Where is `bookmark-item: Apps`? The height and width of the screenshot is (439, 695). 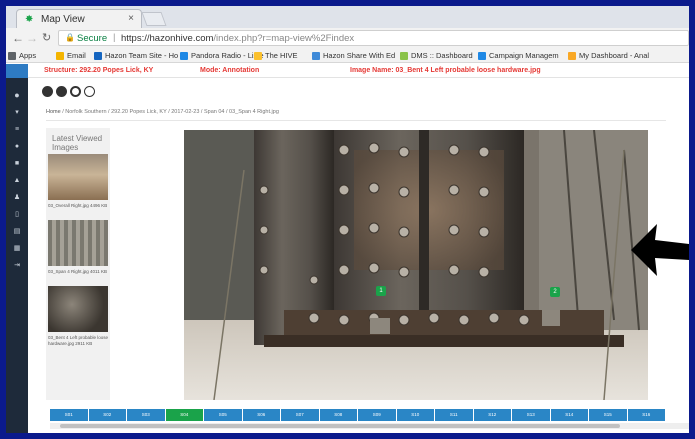 bookmark-item: Apps is located at coordinates (22, 55).